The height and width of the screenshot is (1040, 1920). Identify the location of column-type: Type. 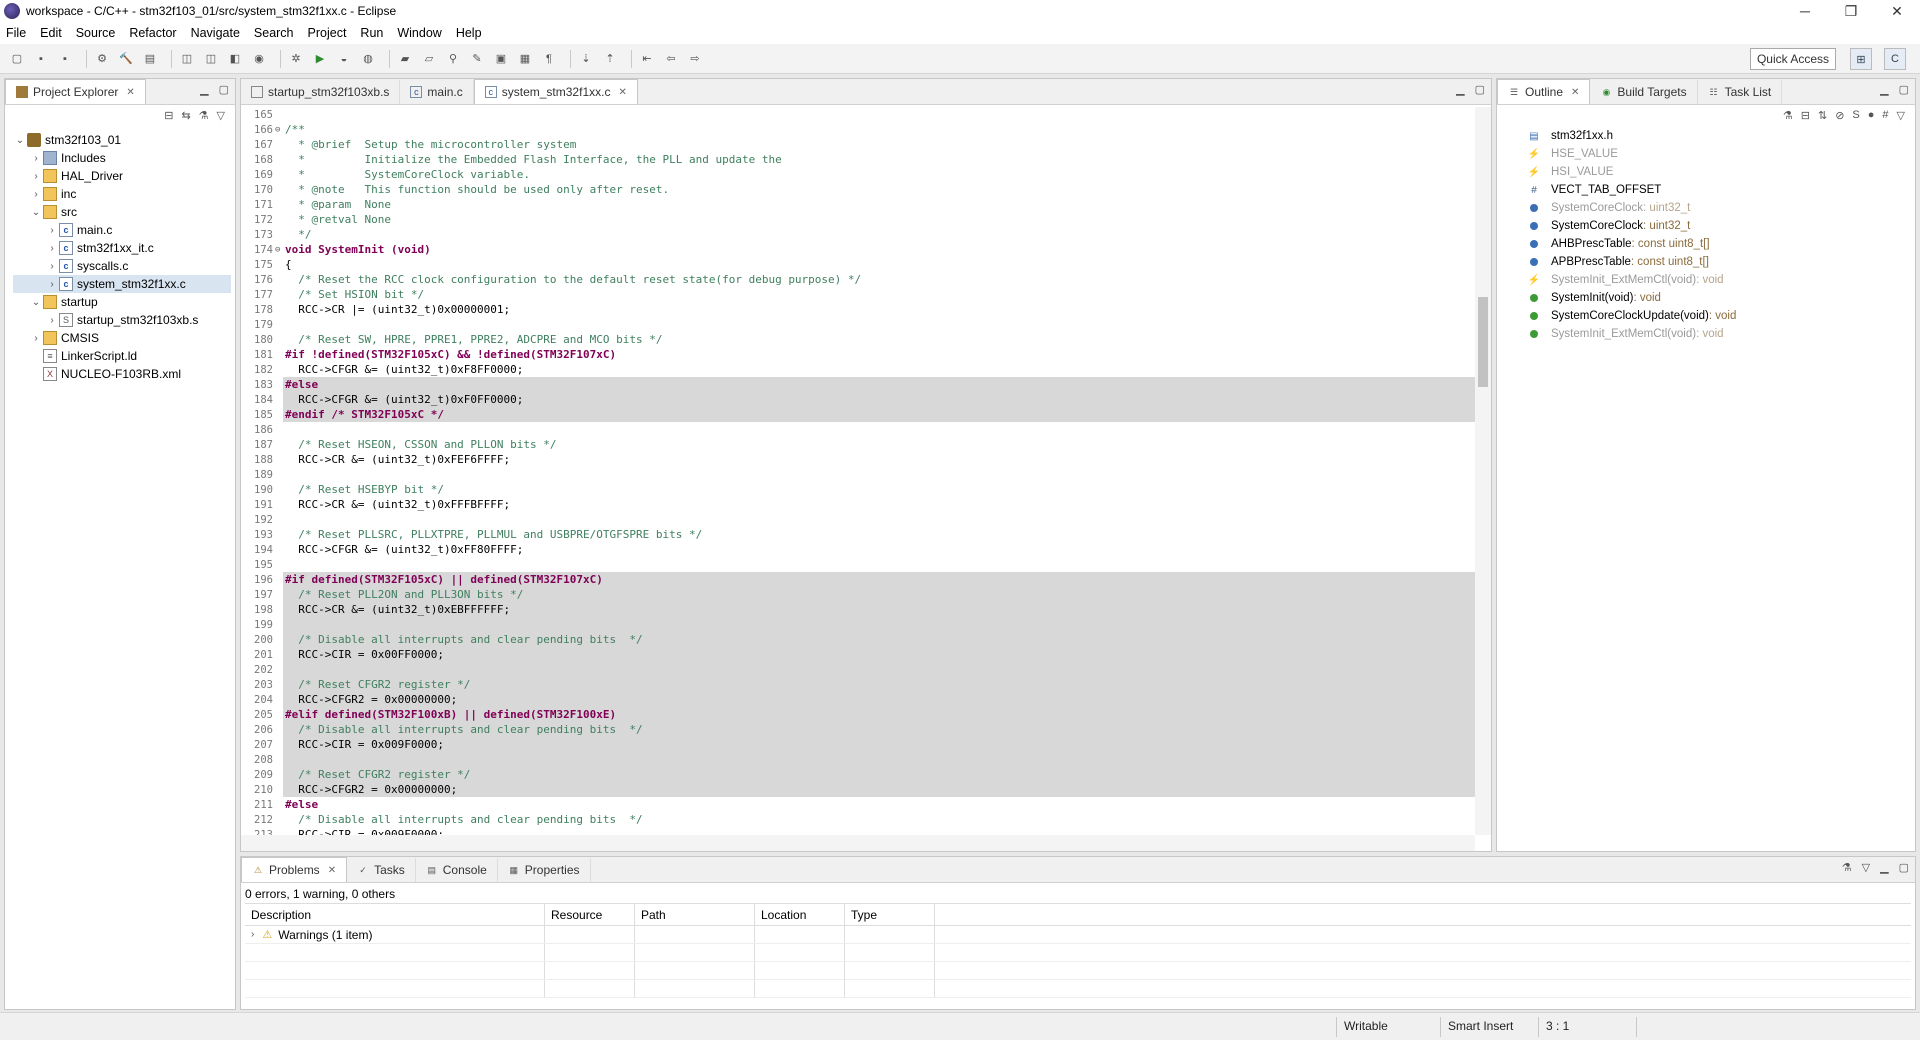
(890, 914).